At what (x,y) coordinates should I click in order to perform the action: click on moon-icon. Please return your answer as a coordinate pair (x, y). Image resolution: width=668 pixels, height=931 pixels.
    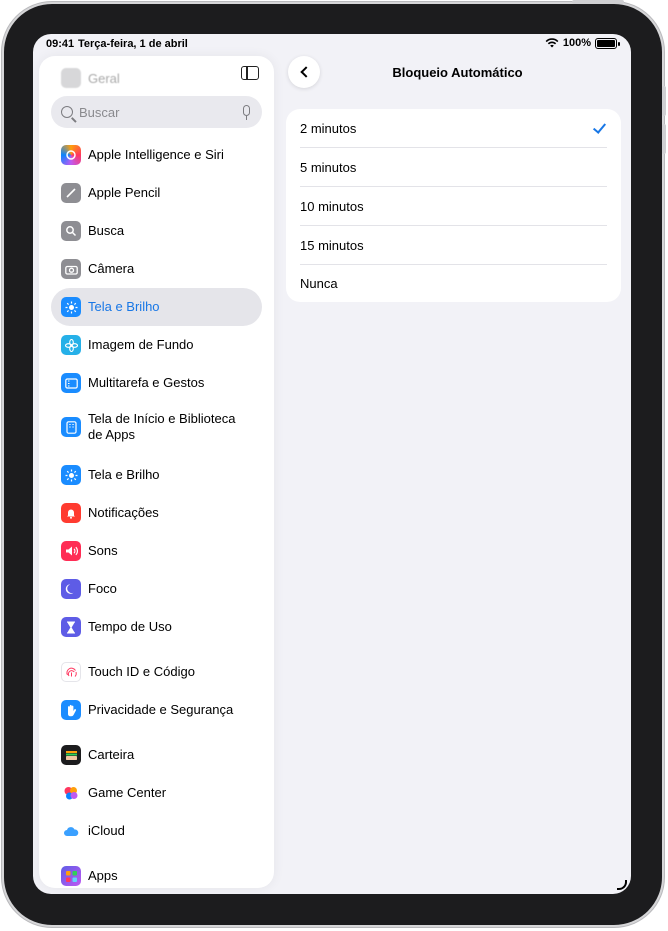
    Looking at the image, I should click on (71, 589).